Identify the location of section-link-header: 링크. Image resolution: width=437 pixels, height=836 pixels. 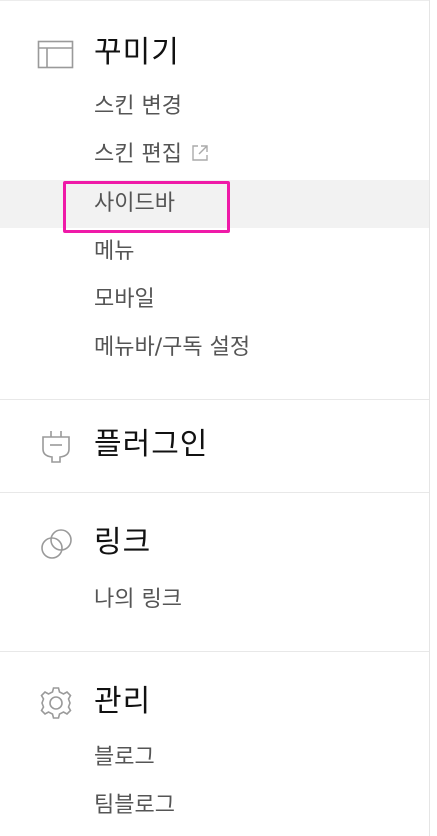
(214, 543).